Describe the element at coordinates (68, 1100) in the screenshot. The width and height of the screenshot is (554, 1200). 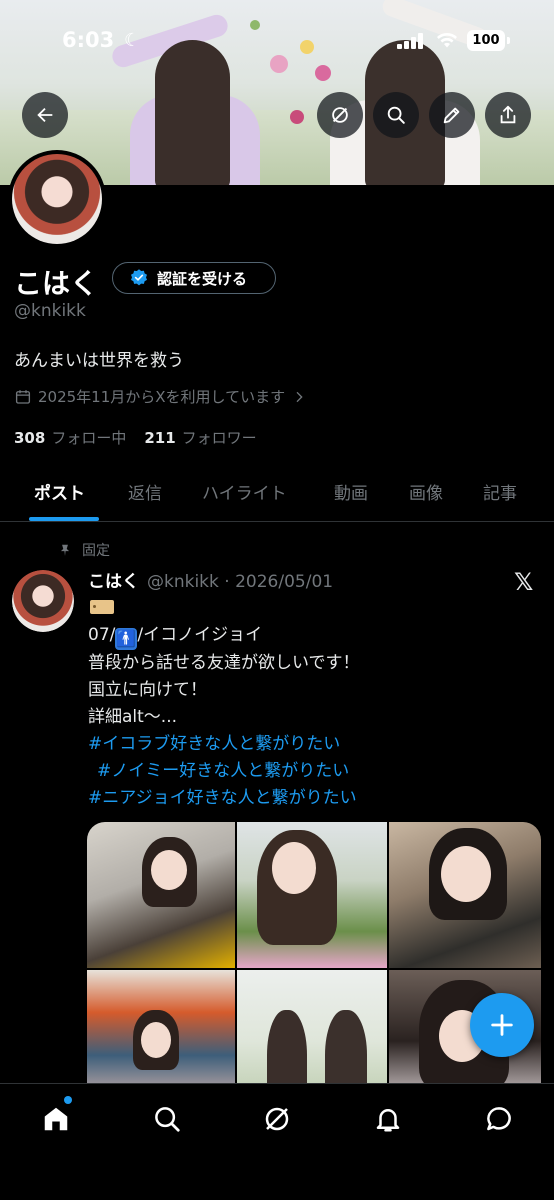
I see `home-notification-dot` at that location.